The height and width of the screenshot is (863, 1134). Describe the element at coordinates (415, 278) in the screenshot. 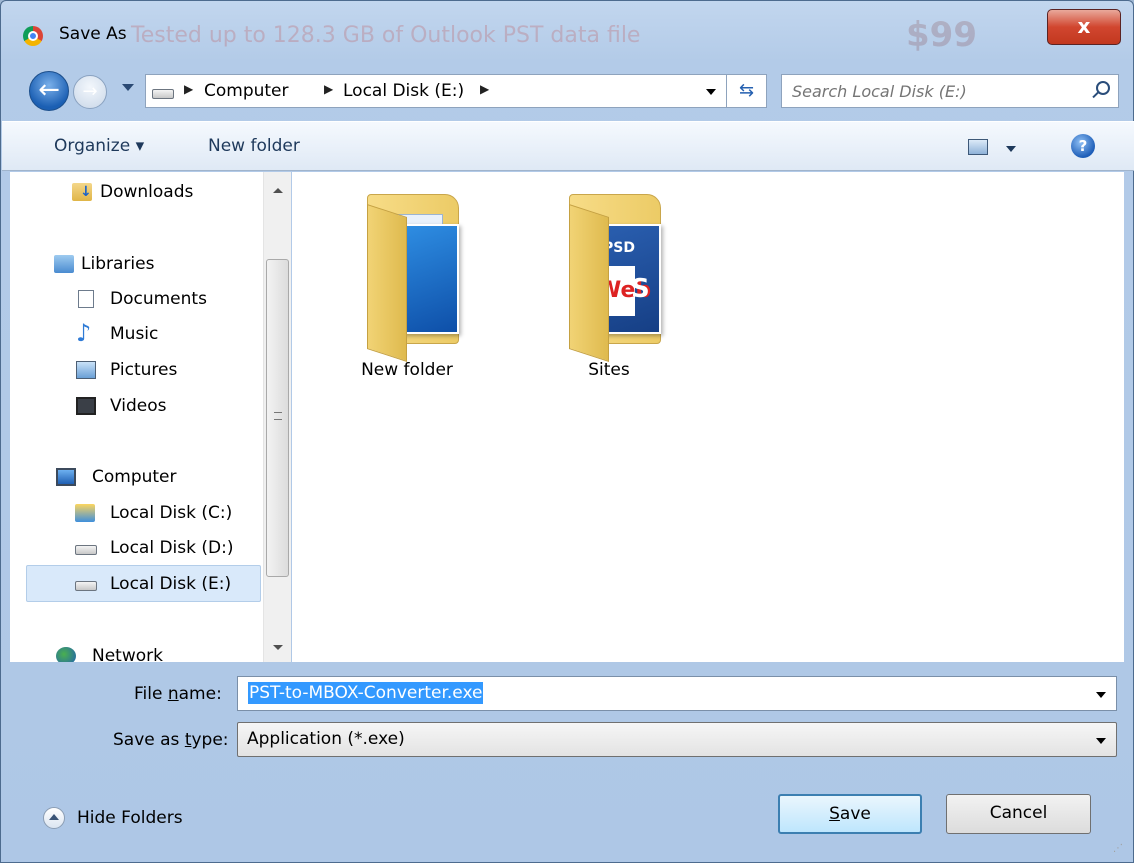

I see `folder-icon` at that location.